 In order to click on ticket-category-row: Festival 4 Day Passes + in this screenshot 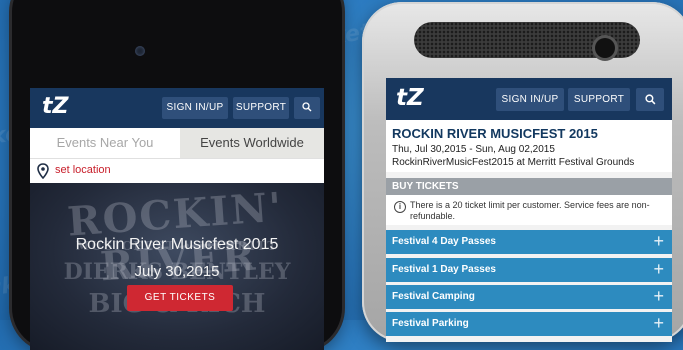, I will do `click(529, 242)`.